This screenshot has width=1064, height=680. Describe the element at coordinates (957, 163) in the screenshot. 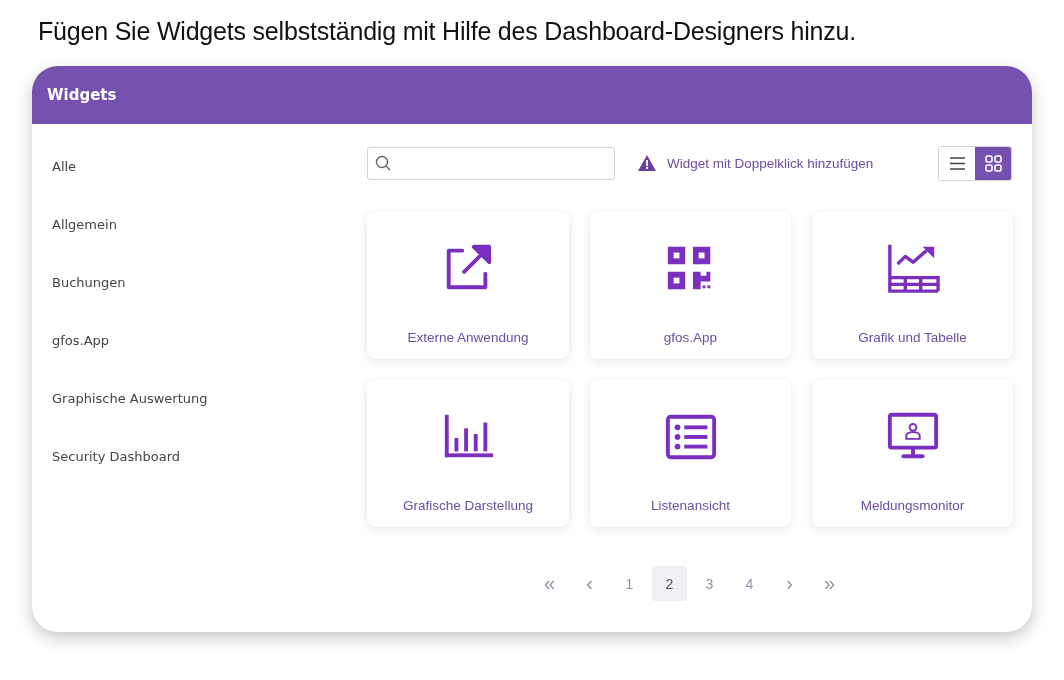

I see `list-icon` at that location.